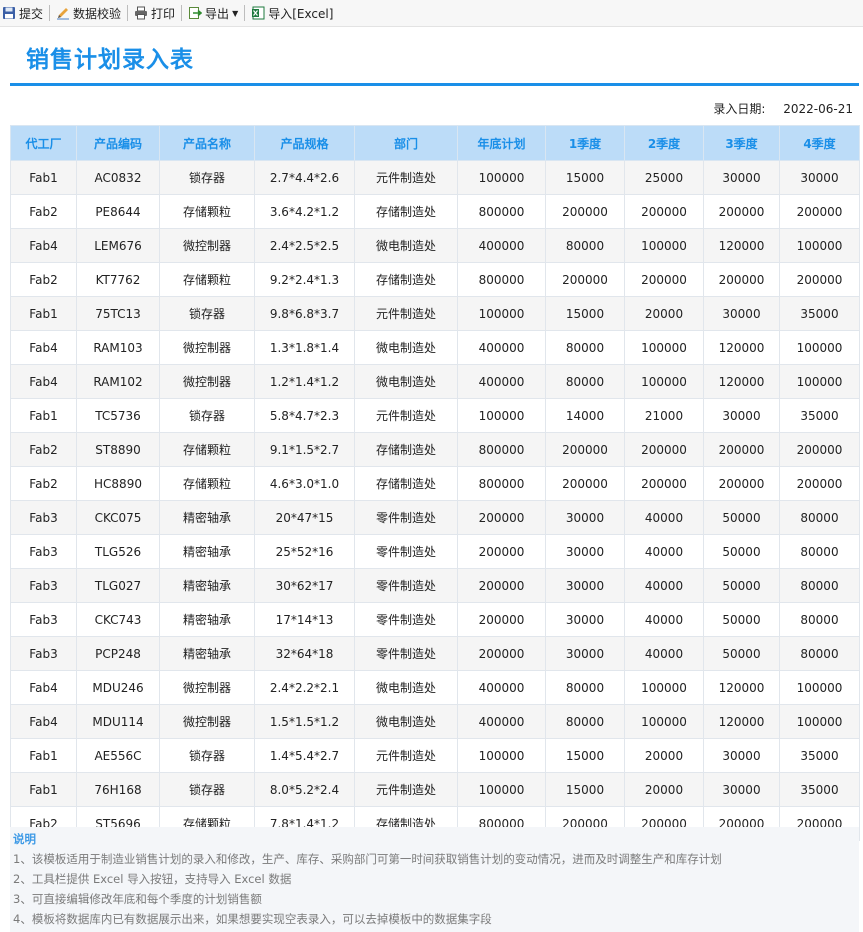  Describe the element at coordinates (88, 13) in the screenshot. I see `validate-button: 数据校验` at that location.